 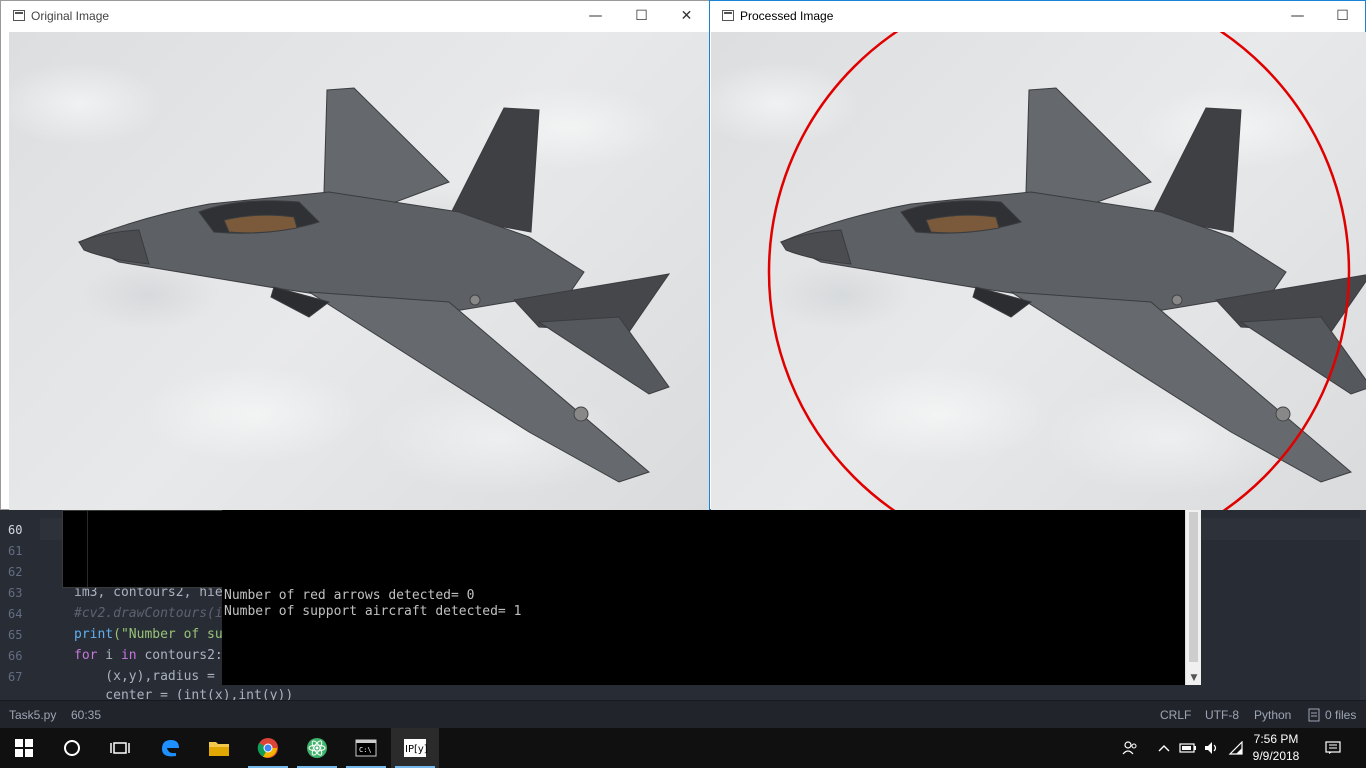 I want to click on title-bar: Original Image — ☐ ✕, so click(x=355, y=16).